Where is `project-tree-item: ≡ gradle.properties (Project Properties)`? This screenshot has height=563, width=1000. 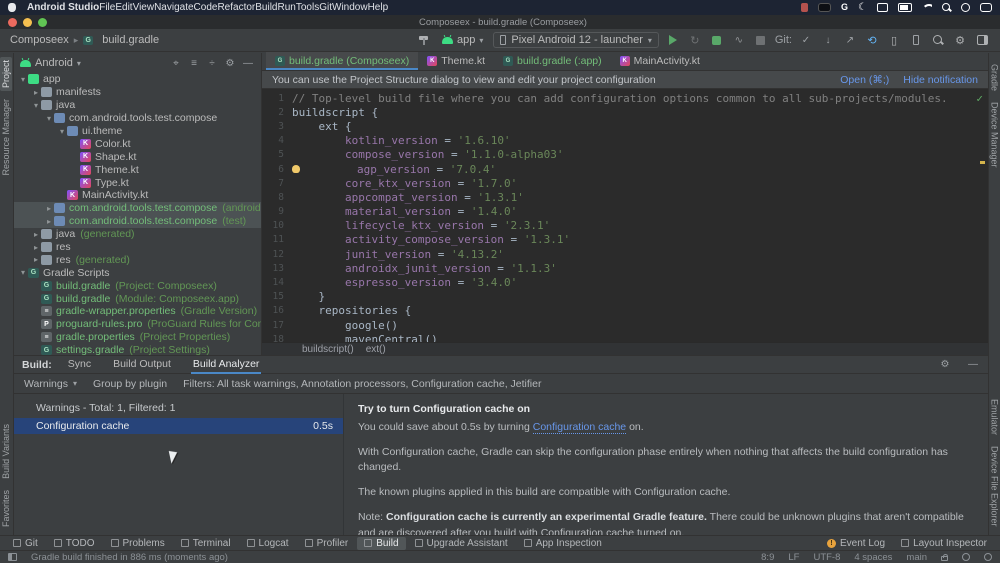 project-tree-item: ≡ gradle.properties (Project Properties) is located at coordinates (137, 337).